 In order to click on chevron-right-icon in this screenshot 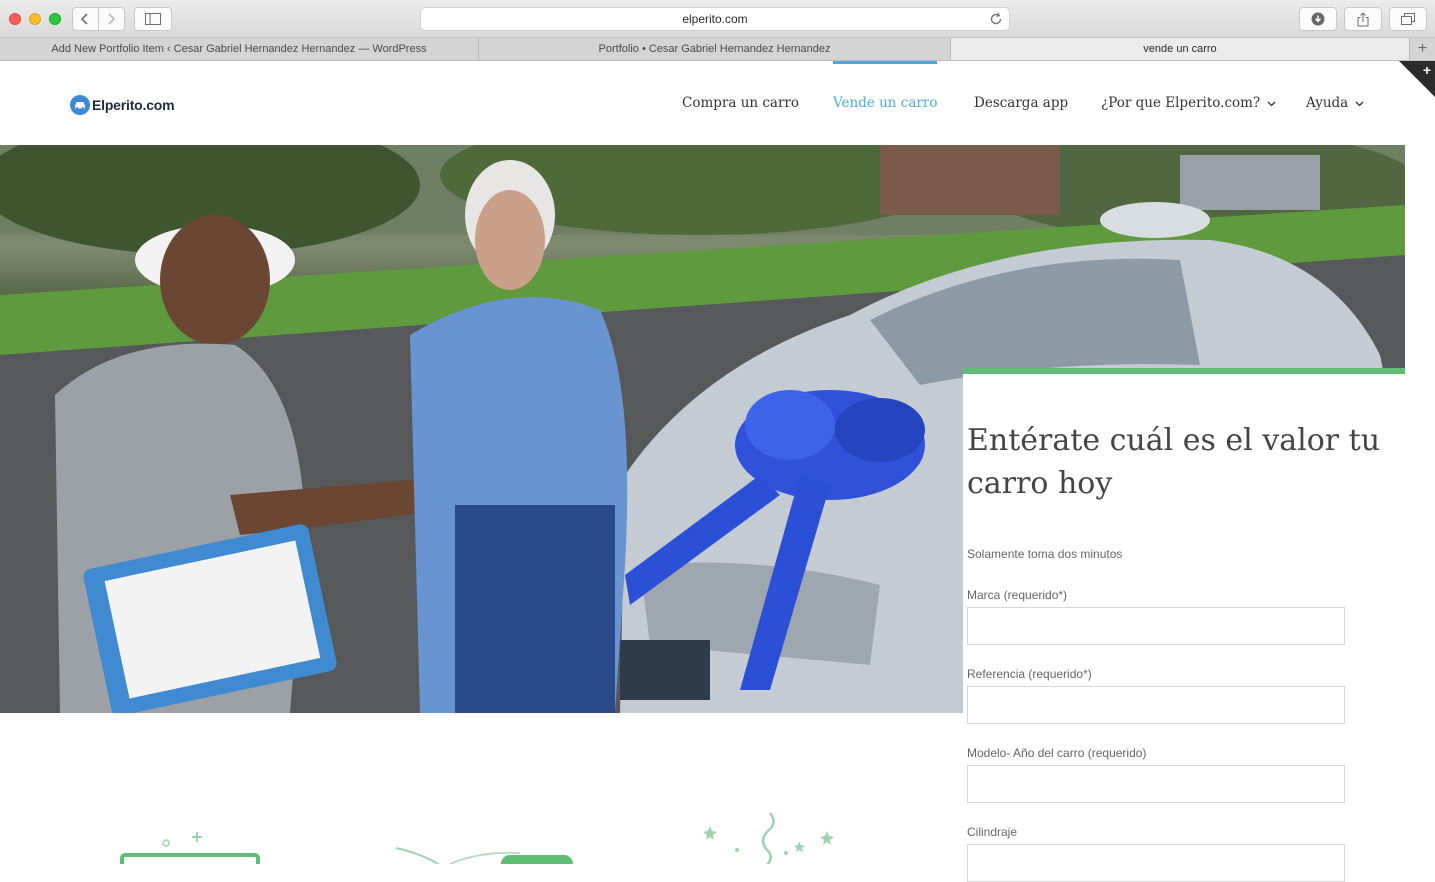, I will do `click(112, 19)`.